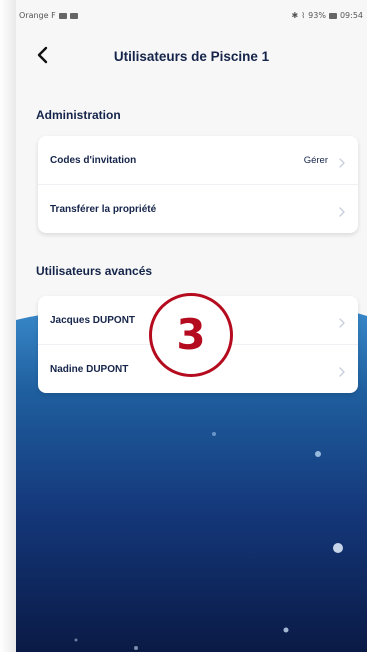 The image size is (367, 652). Describe the element at coordinates (198, 208) in the screenshot. I see `row-transfer-ownership: Transférer la propriété` at that location.